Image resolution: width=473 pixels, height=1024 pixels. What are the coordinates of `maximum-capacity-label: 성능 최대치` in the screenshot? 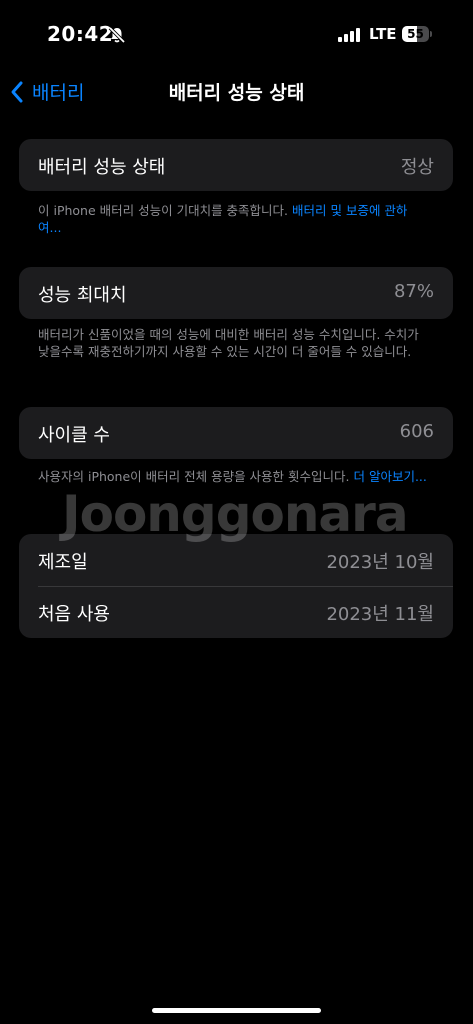 It's located at (82, 295).